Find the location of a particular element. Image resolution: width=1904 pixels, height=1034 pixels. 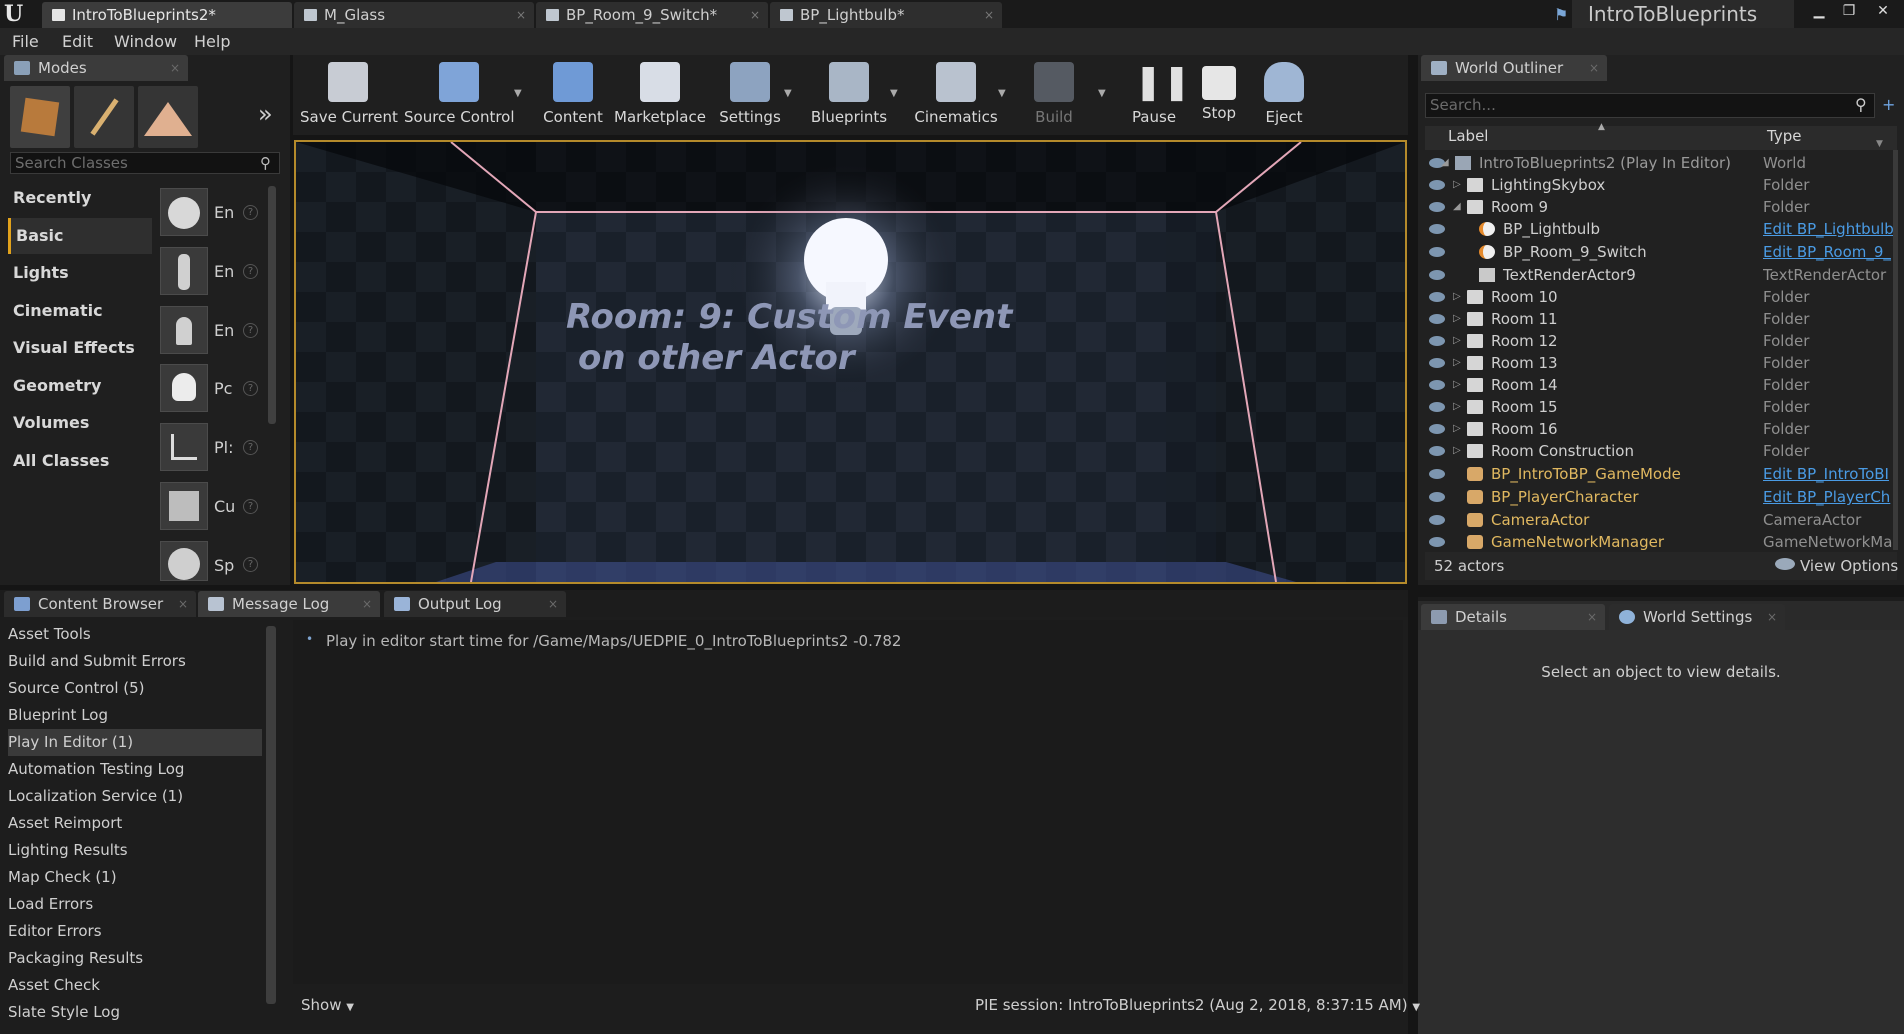

log-category-item: Lighting Results is located at coordinates (135, 850).